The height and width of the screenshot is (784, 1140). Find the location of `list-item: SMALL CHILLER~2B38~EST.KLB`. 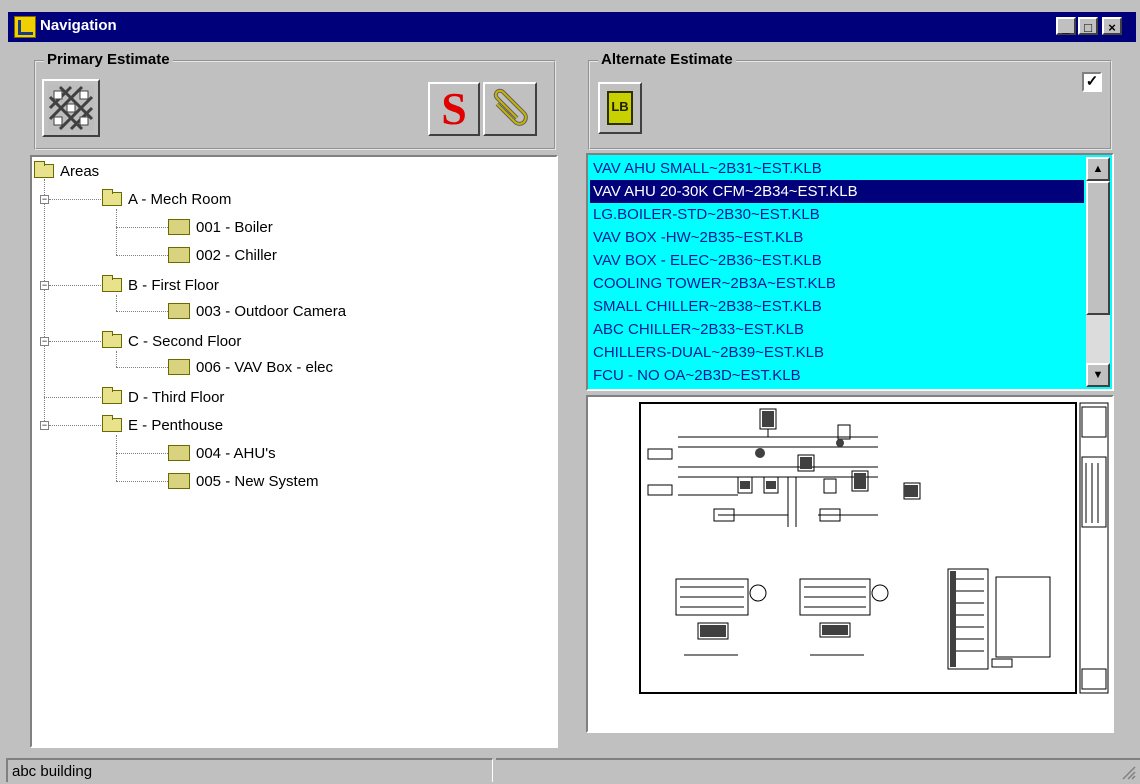

list-item: SMALL CHILLER~2B38~EST.KLB is located at coordinates (837, 306).